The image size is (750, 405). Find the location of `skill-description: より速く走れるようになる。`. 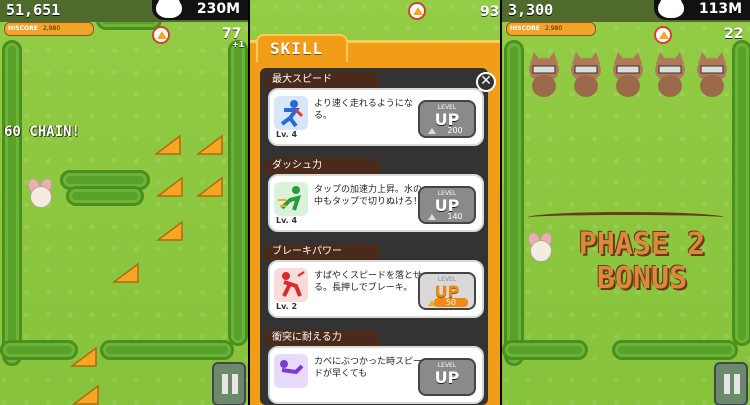

skill-description: より速く走れるようになる。 is located at coordinates (363, 110).